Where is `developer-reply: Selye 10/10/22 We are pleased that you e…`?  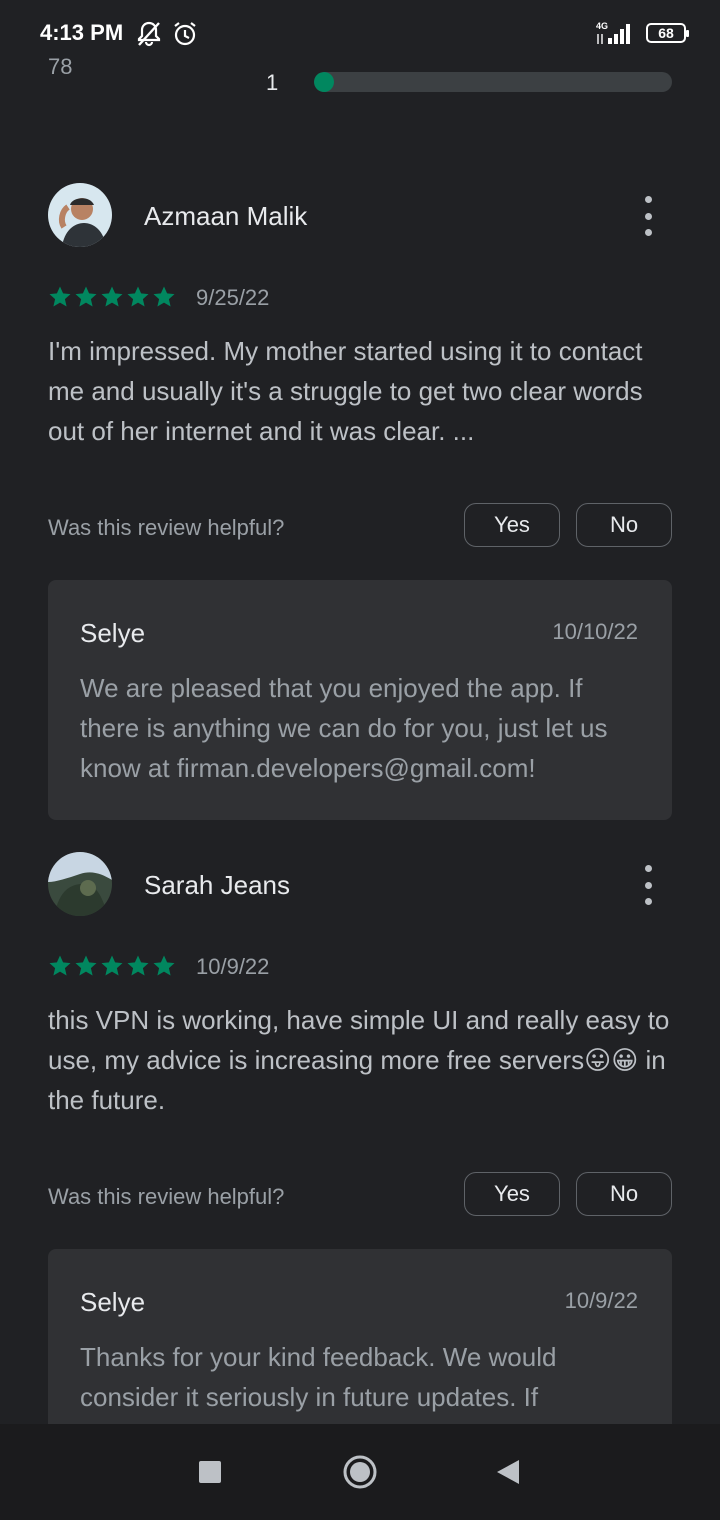
developer-reply: Selye 10/10/22 We are pleased that you e… is located at coordinates (360, 700).